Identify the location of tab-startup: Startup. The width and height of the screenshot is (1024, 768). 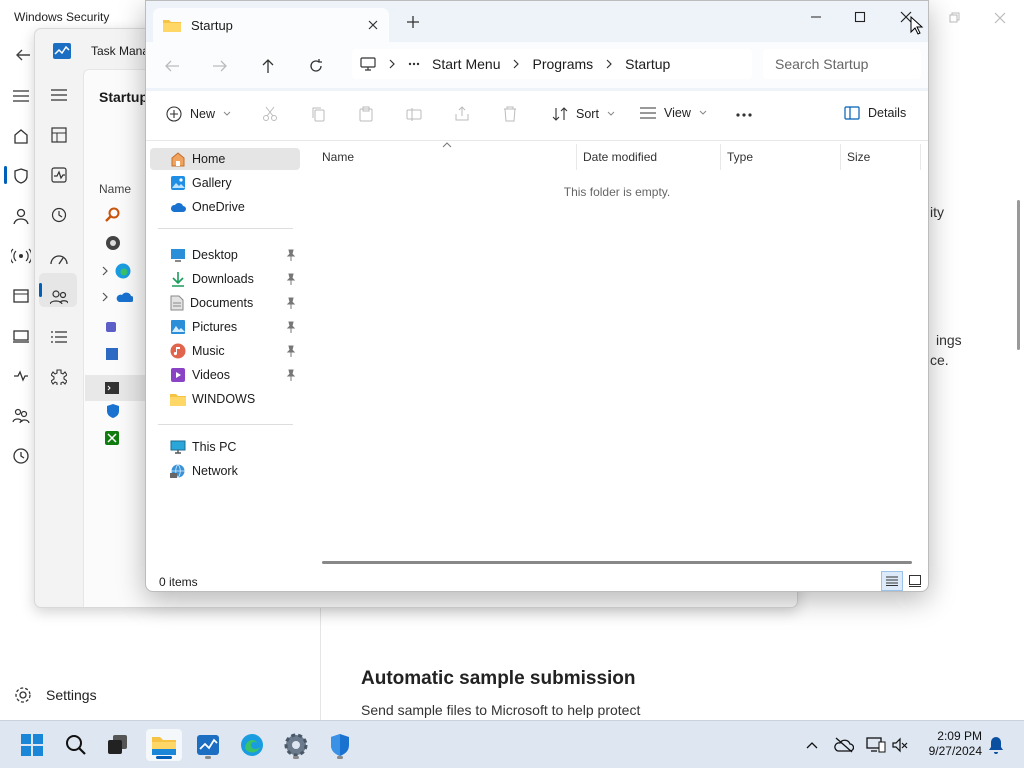
(271, 25).